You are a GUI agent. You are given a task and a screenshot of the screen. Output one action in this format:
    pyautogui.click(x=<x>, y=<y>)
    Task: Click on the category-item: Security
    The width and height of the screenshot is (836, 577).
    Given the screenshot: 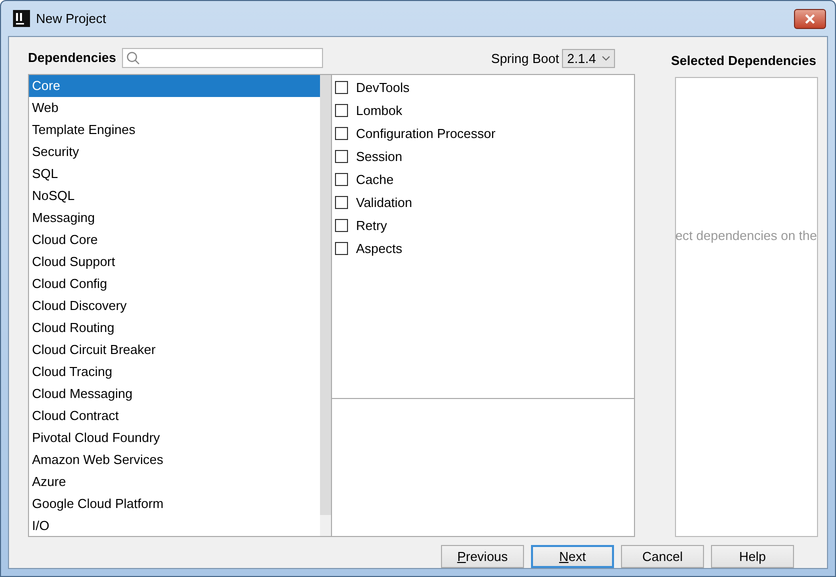 What is the action you would take?
    pyautogui.click(x=174, y=152)
    